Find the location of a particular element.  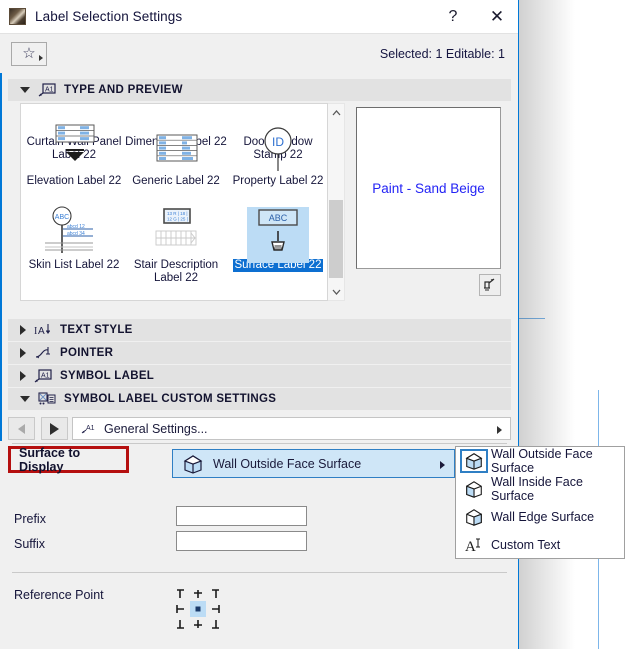

title-bar: Label Selection Settings ? ✕ is located at coordinates (259, 17).